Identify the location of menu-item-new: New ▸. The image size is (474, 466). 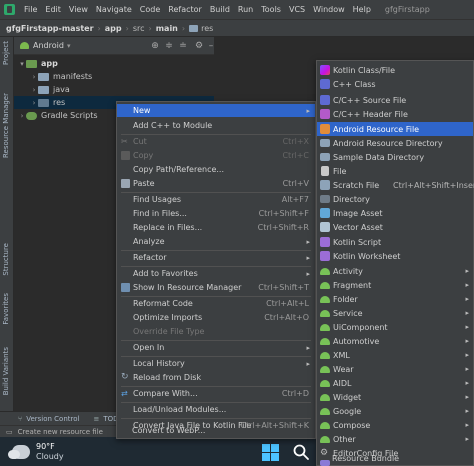
(216, 110).